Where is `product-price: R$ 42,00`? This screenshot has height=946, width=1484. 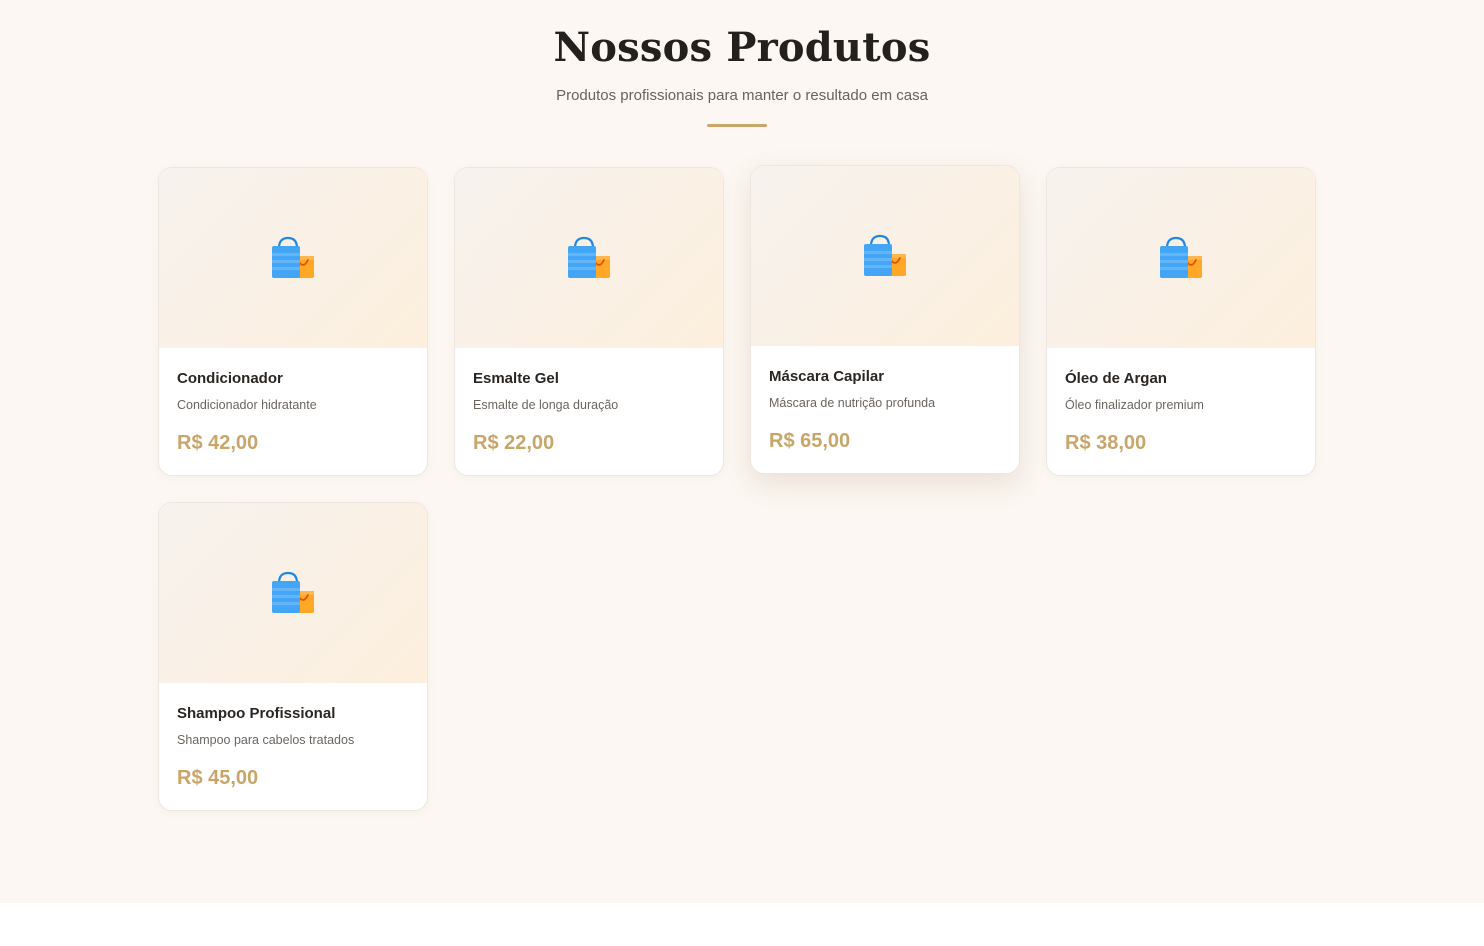 product-price: R$ 42,00 is located at coordinates (218, 443).